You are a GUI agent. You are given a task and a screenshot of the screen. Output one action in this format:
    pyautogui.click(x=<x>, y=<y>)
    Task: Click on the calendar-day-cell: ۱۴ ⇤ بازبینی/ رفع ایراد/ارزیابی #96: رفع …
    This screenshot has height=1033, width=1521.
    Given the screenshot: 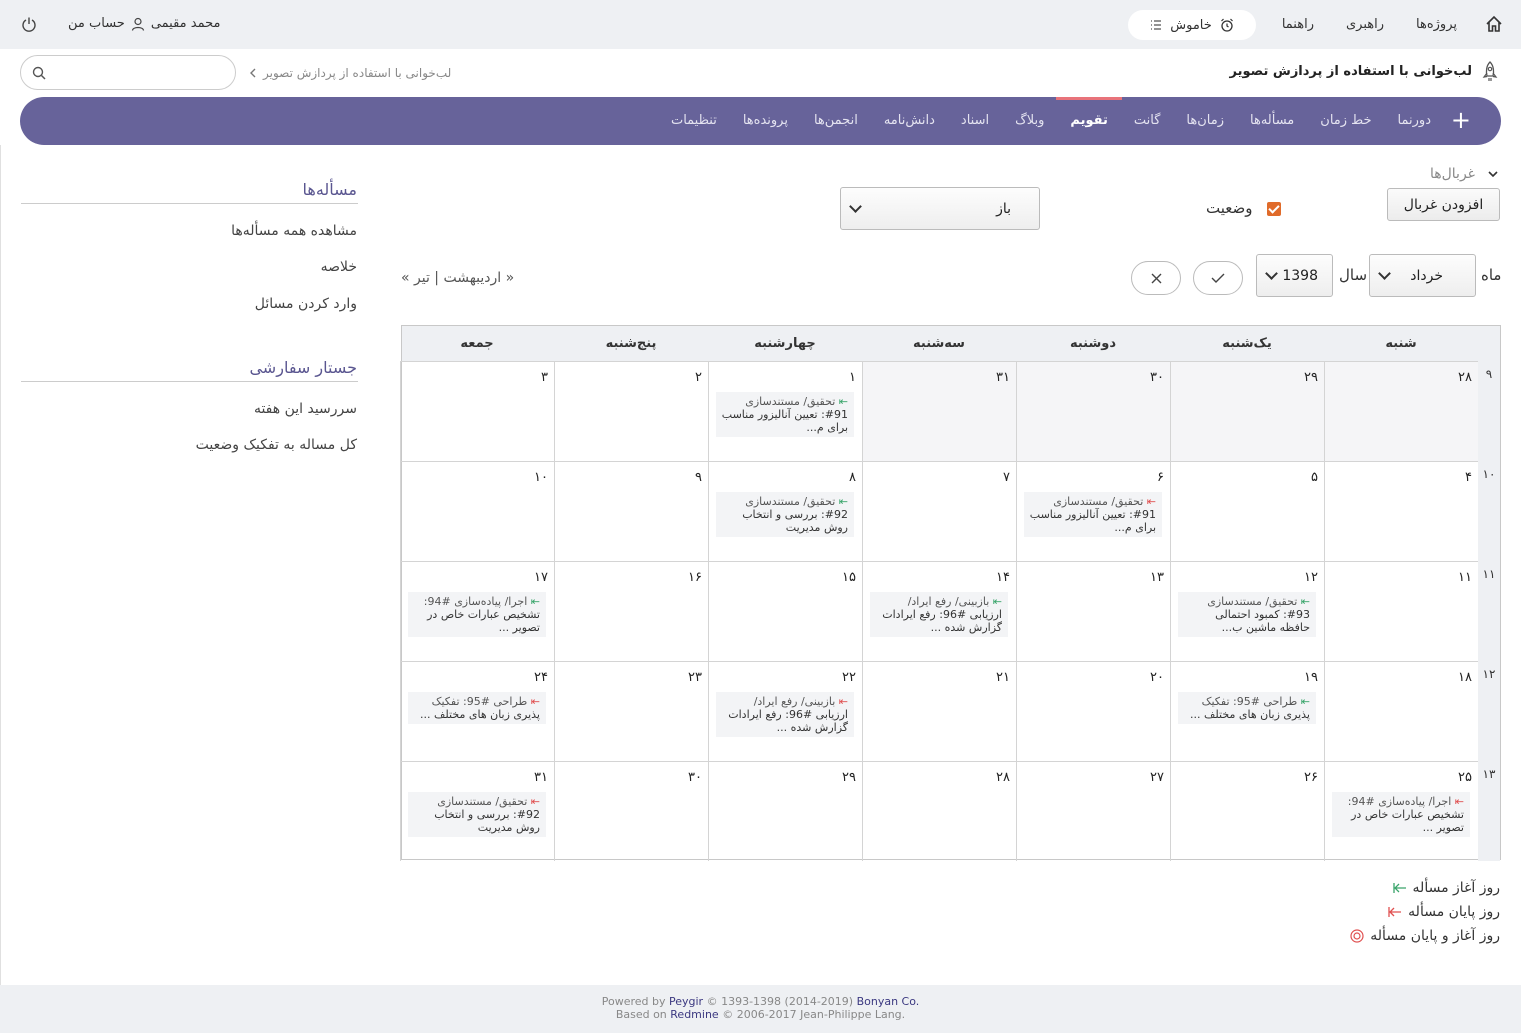 What is the action you would take?
    pyautogui.click(x=939, y=611)
    